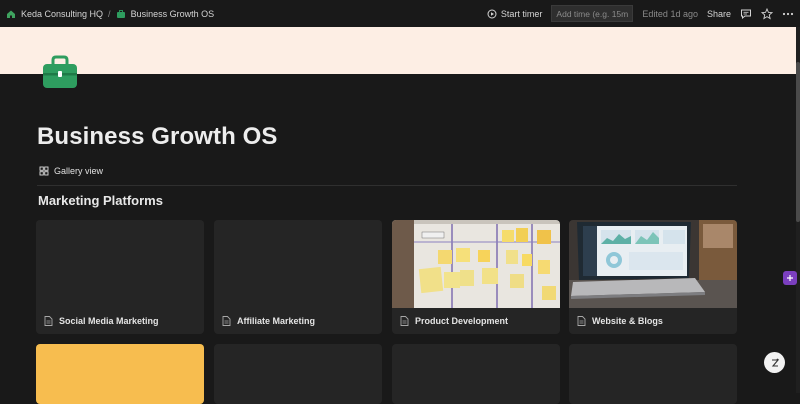  I want to click on card-title: Affiliate Marketing, so click(276, 321).